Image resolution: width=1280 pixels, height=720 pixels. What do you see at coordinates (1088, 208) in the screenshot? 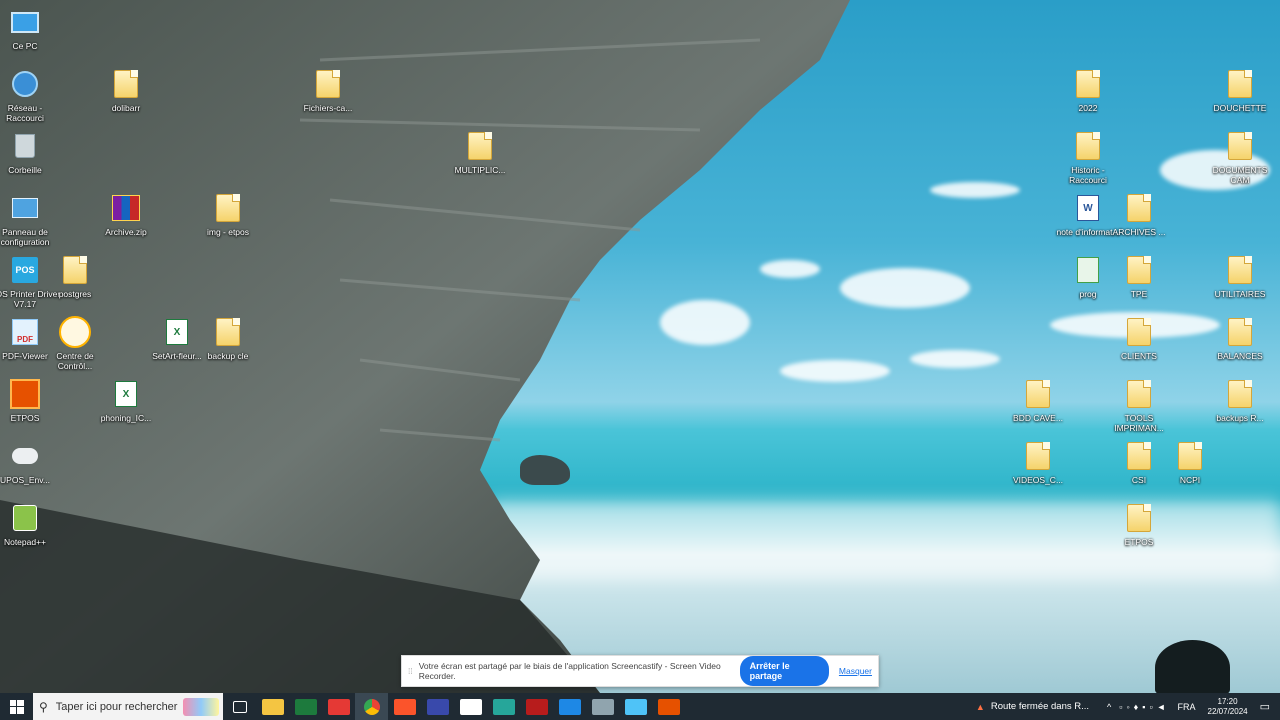
I see `word-file-icon: W` at bounding box center [1088, 208].